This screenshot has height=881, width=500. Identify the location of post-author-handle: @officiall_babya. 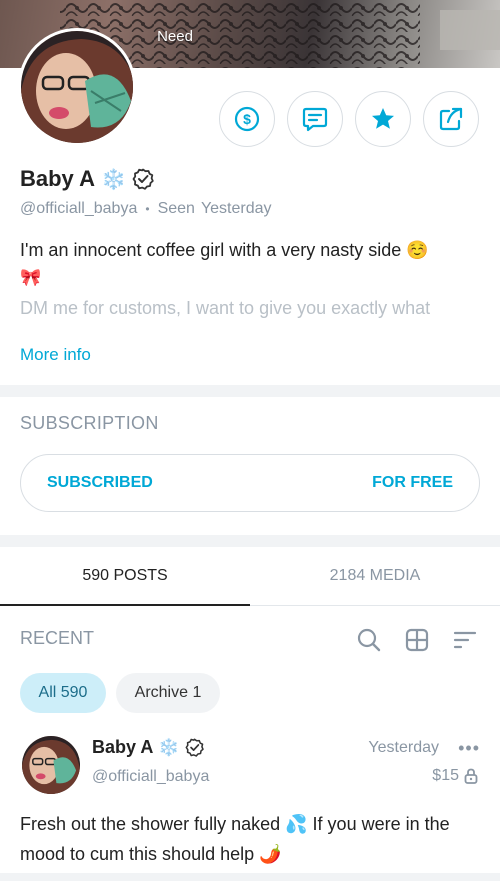
(150, 777).